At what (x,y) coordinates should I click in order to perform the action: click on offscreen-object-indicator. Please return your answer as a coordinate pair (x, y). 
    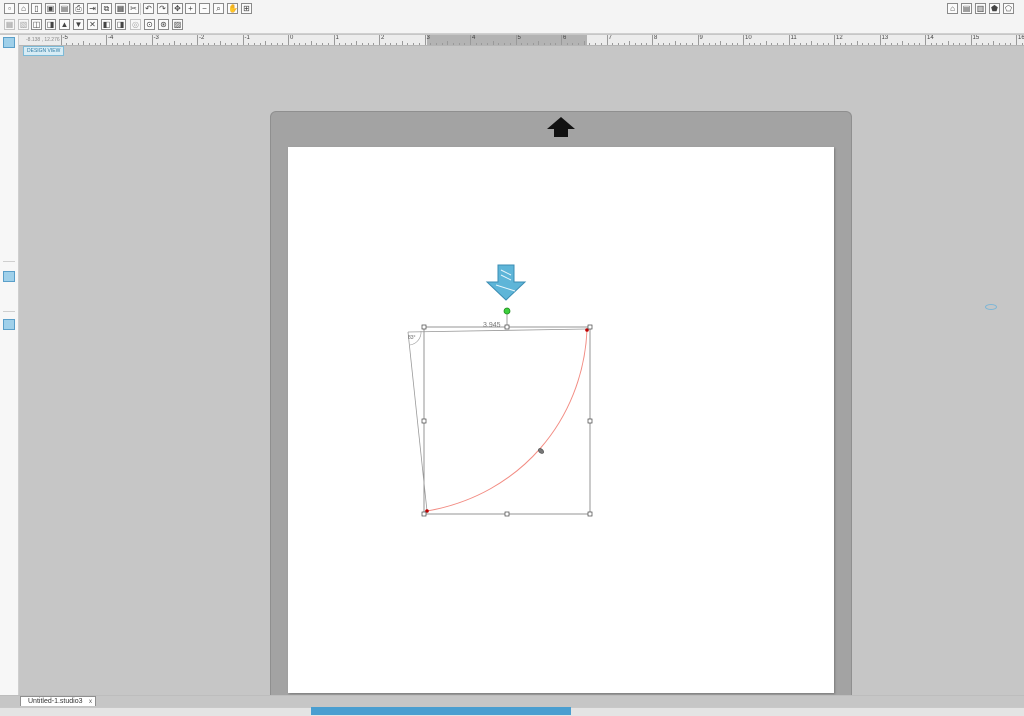
    Looking at the image, I should click on (991, 307).